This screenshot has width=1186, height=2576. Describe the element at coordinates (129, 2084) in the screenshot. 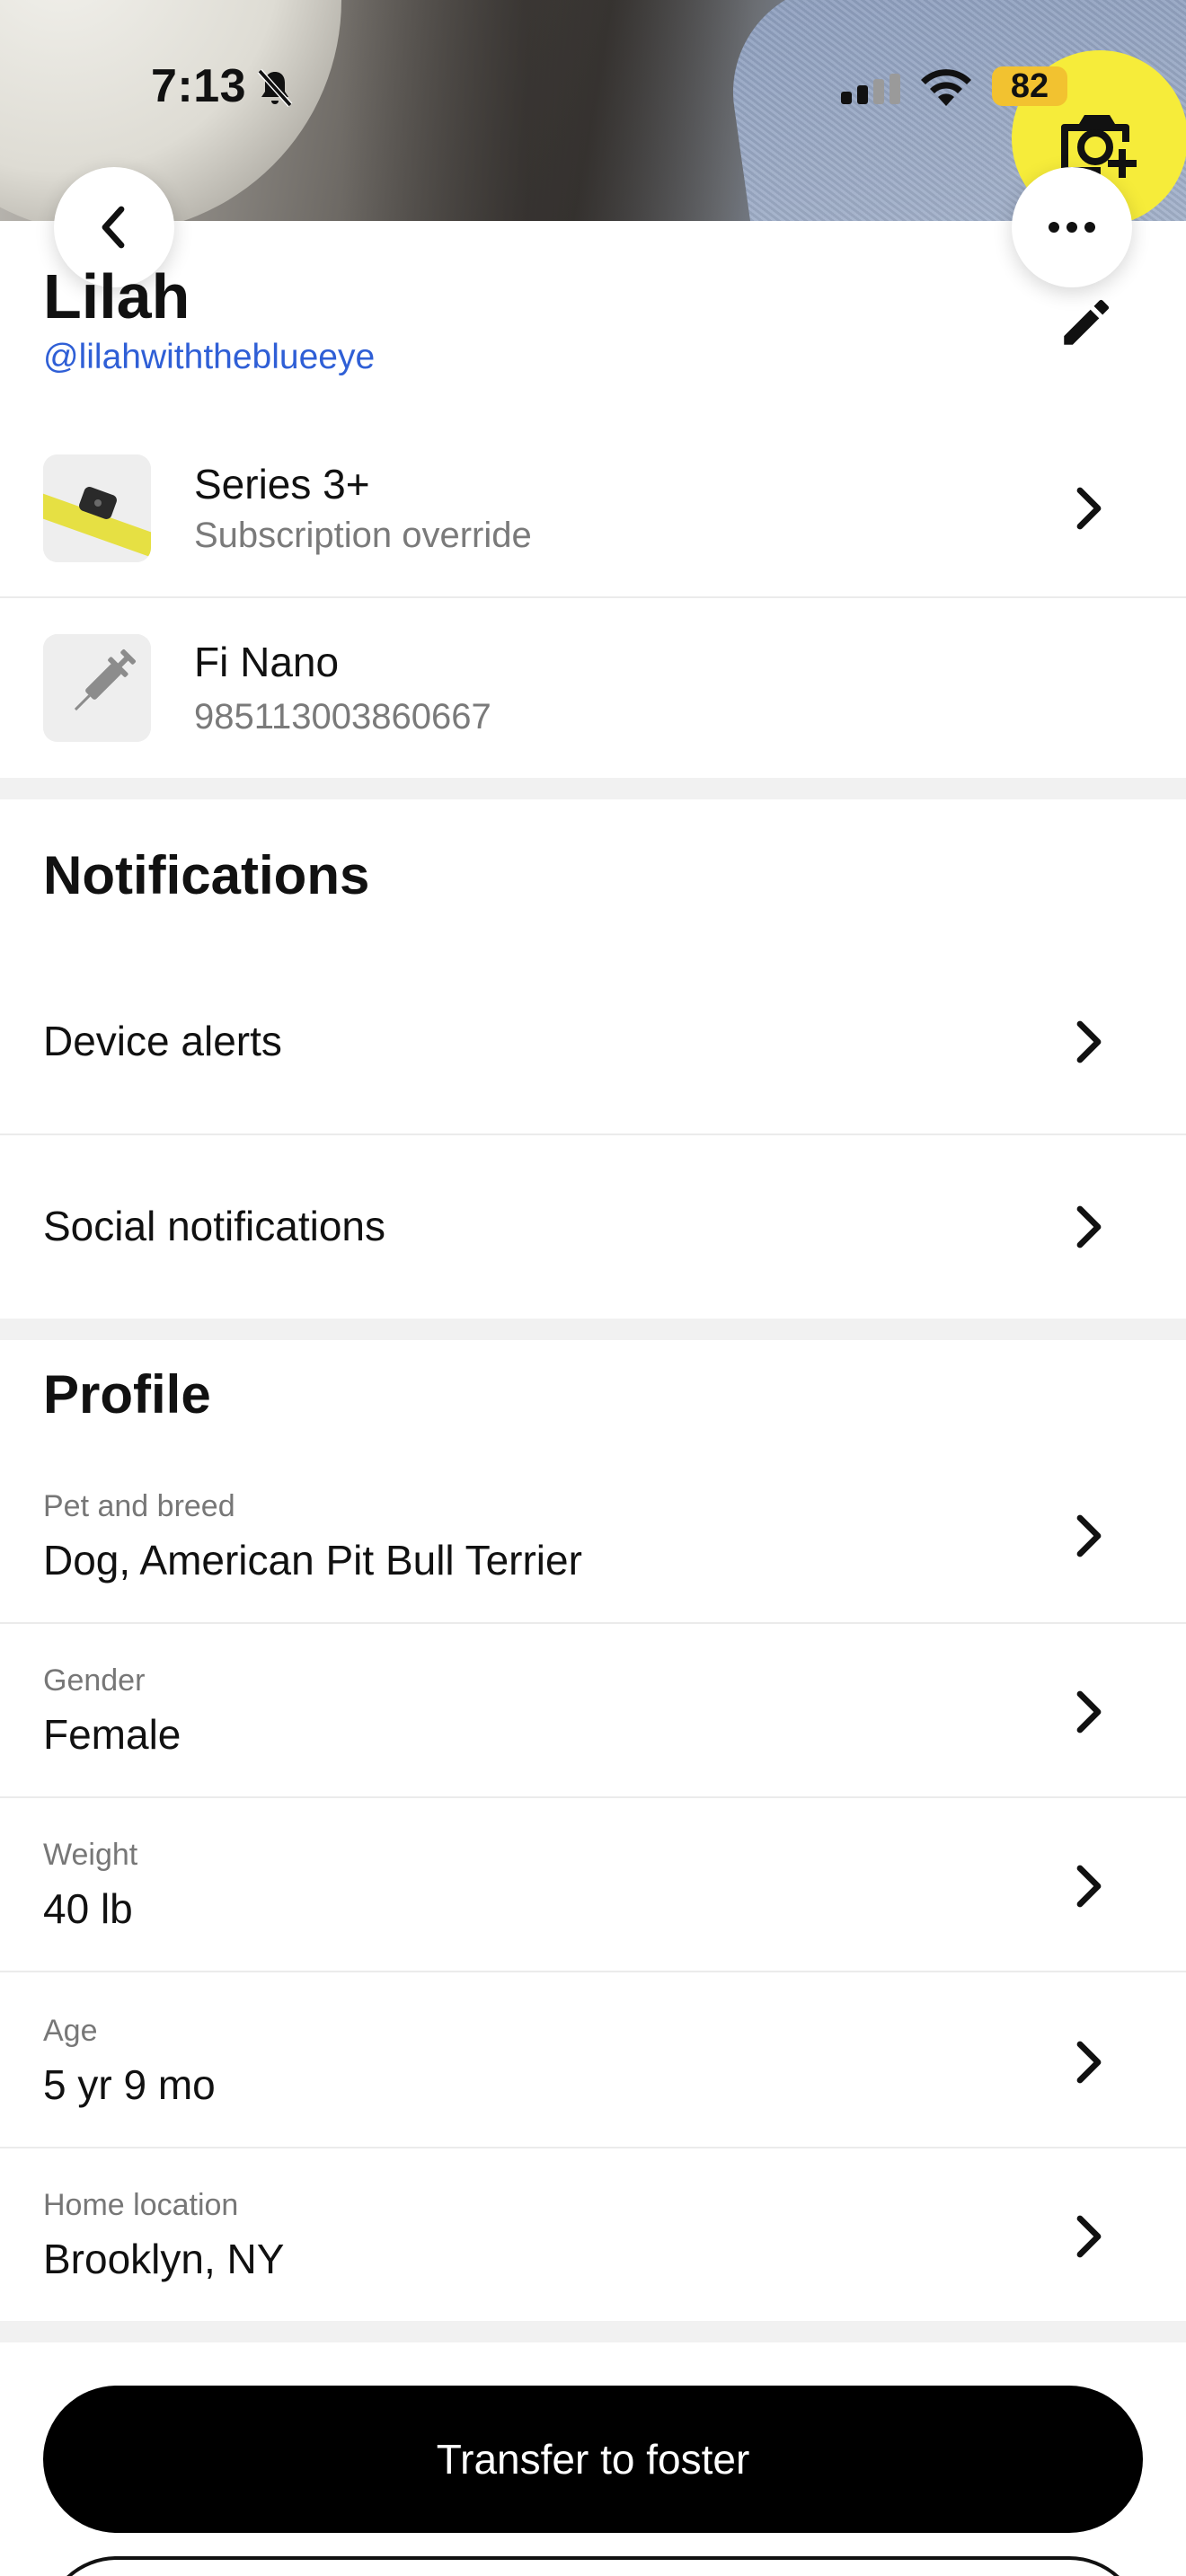

I see `field-value: 5 yr 9 mo` at that location.